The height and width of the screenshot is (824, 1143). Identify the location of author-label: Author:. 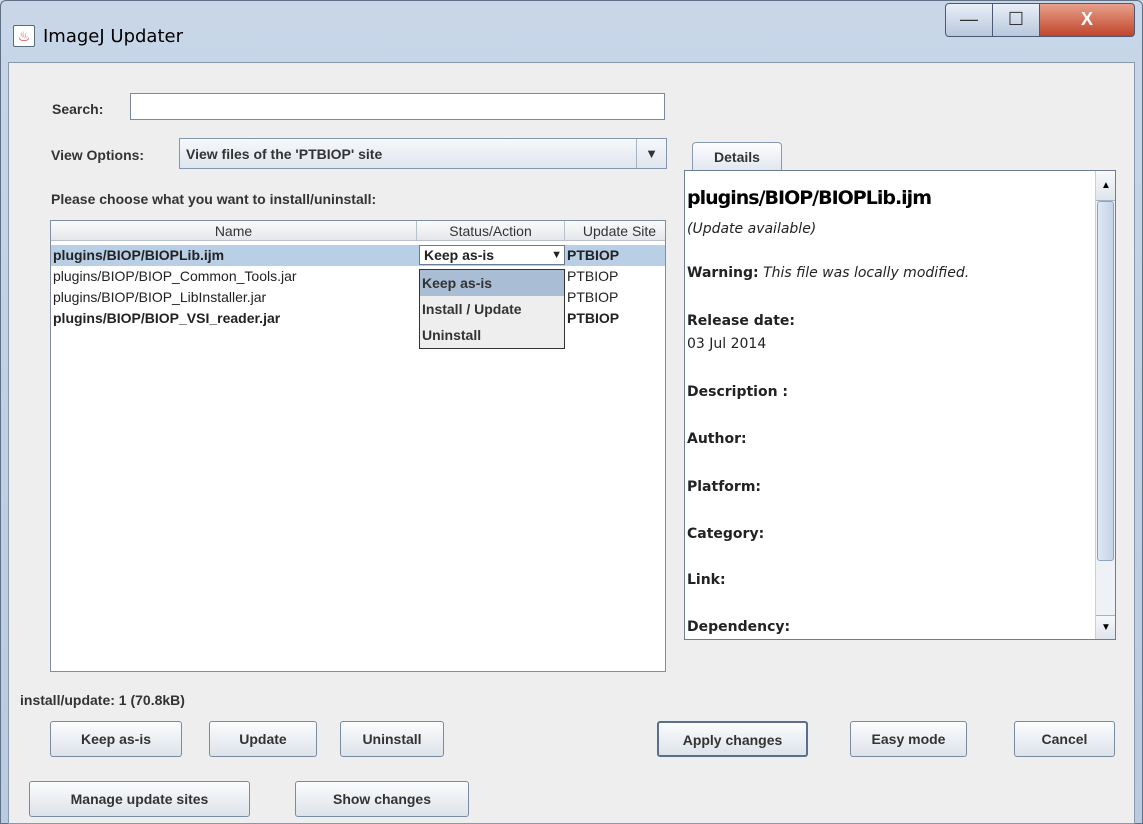
(717, 439).